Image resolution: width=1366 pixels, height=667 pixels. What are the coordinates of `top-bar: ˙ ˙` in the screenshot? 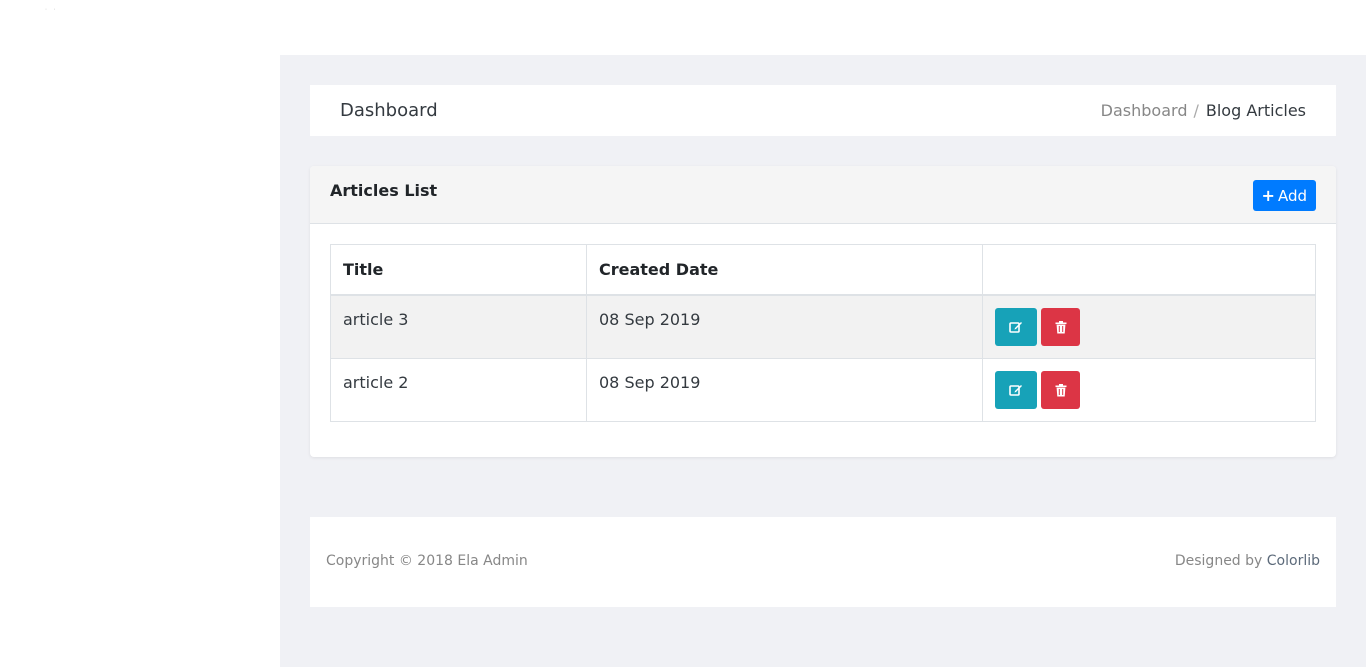 It's located at (683, 27).